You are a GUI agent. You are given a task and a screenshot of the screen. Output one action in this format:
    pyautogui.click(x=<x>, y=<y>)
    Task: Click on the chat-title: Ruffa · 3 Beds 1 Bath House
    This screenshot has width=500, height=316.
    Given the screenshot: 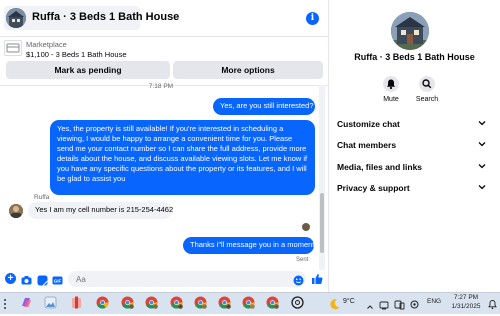 What is the action you would take?
    pyautogui.click(x=106, y=17)
    